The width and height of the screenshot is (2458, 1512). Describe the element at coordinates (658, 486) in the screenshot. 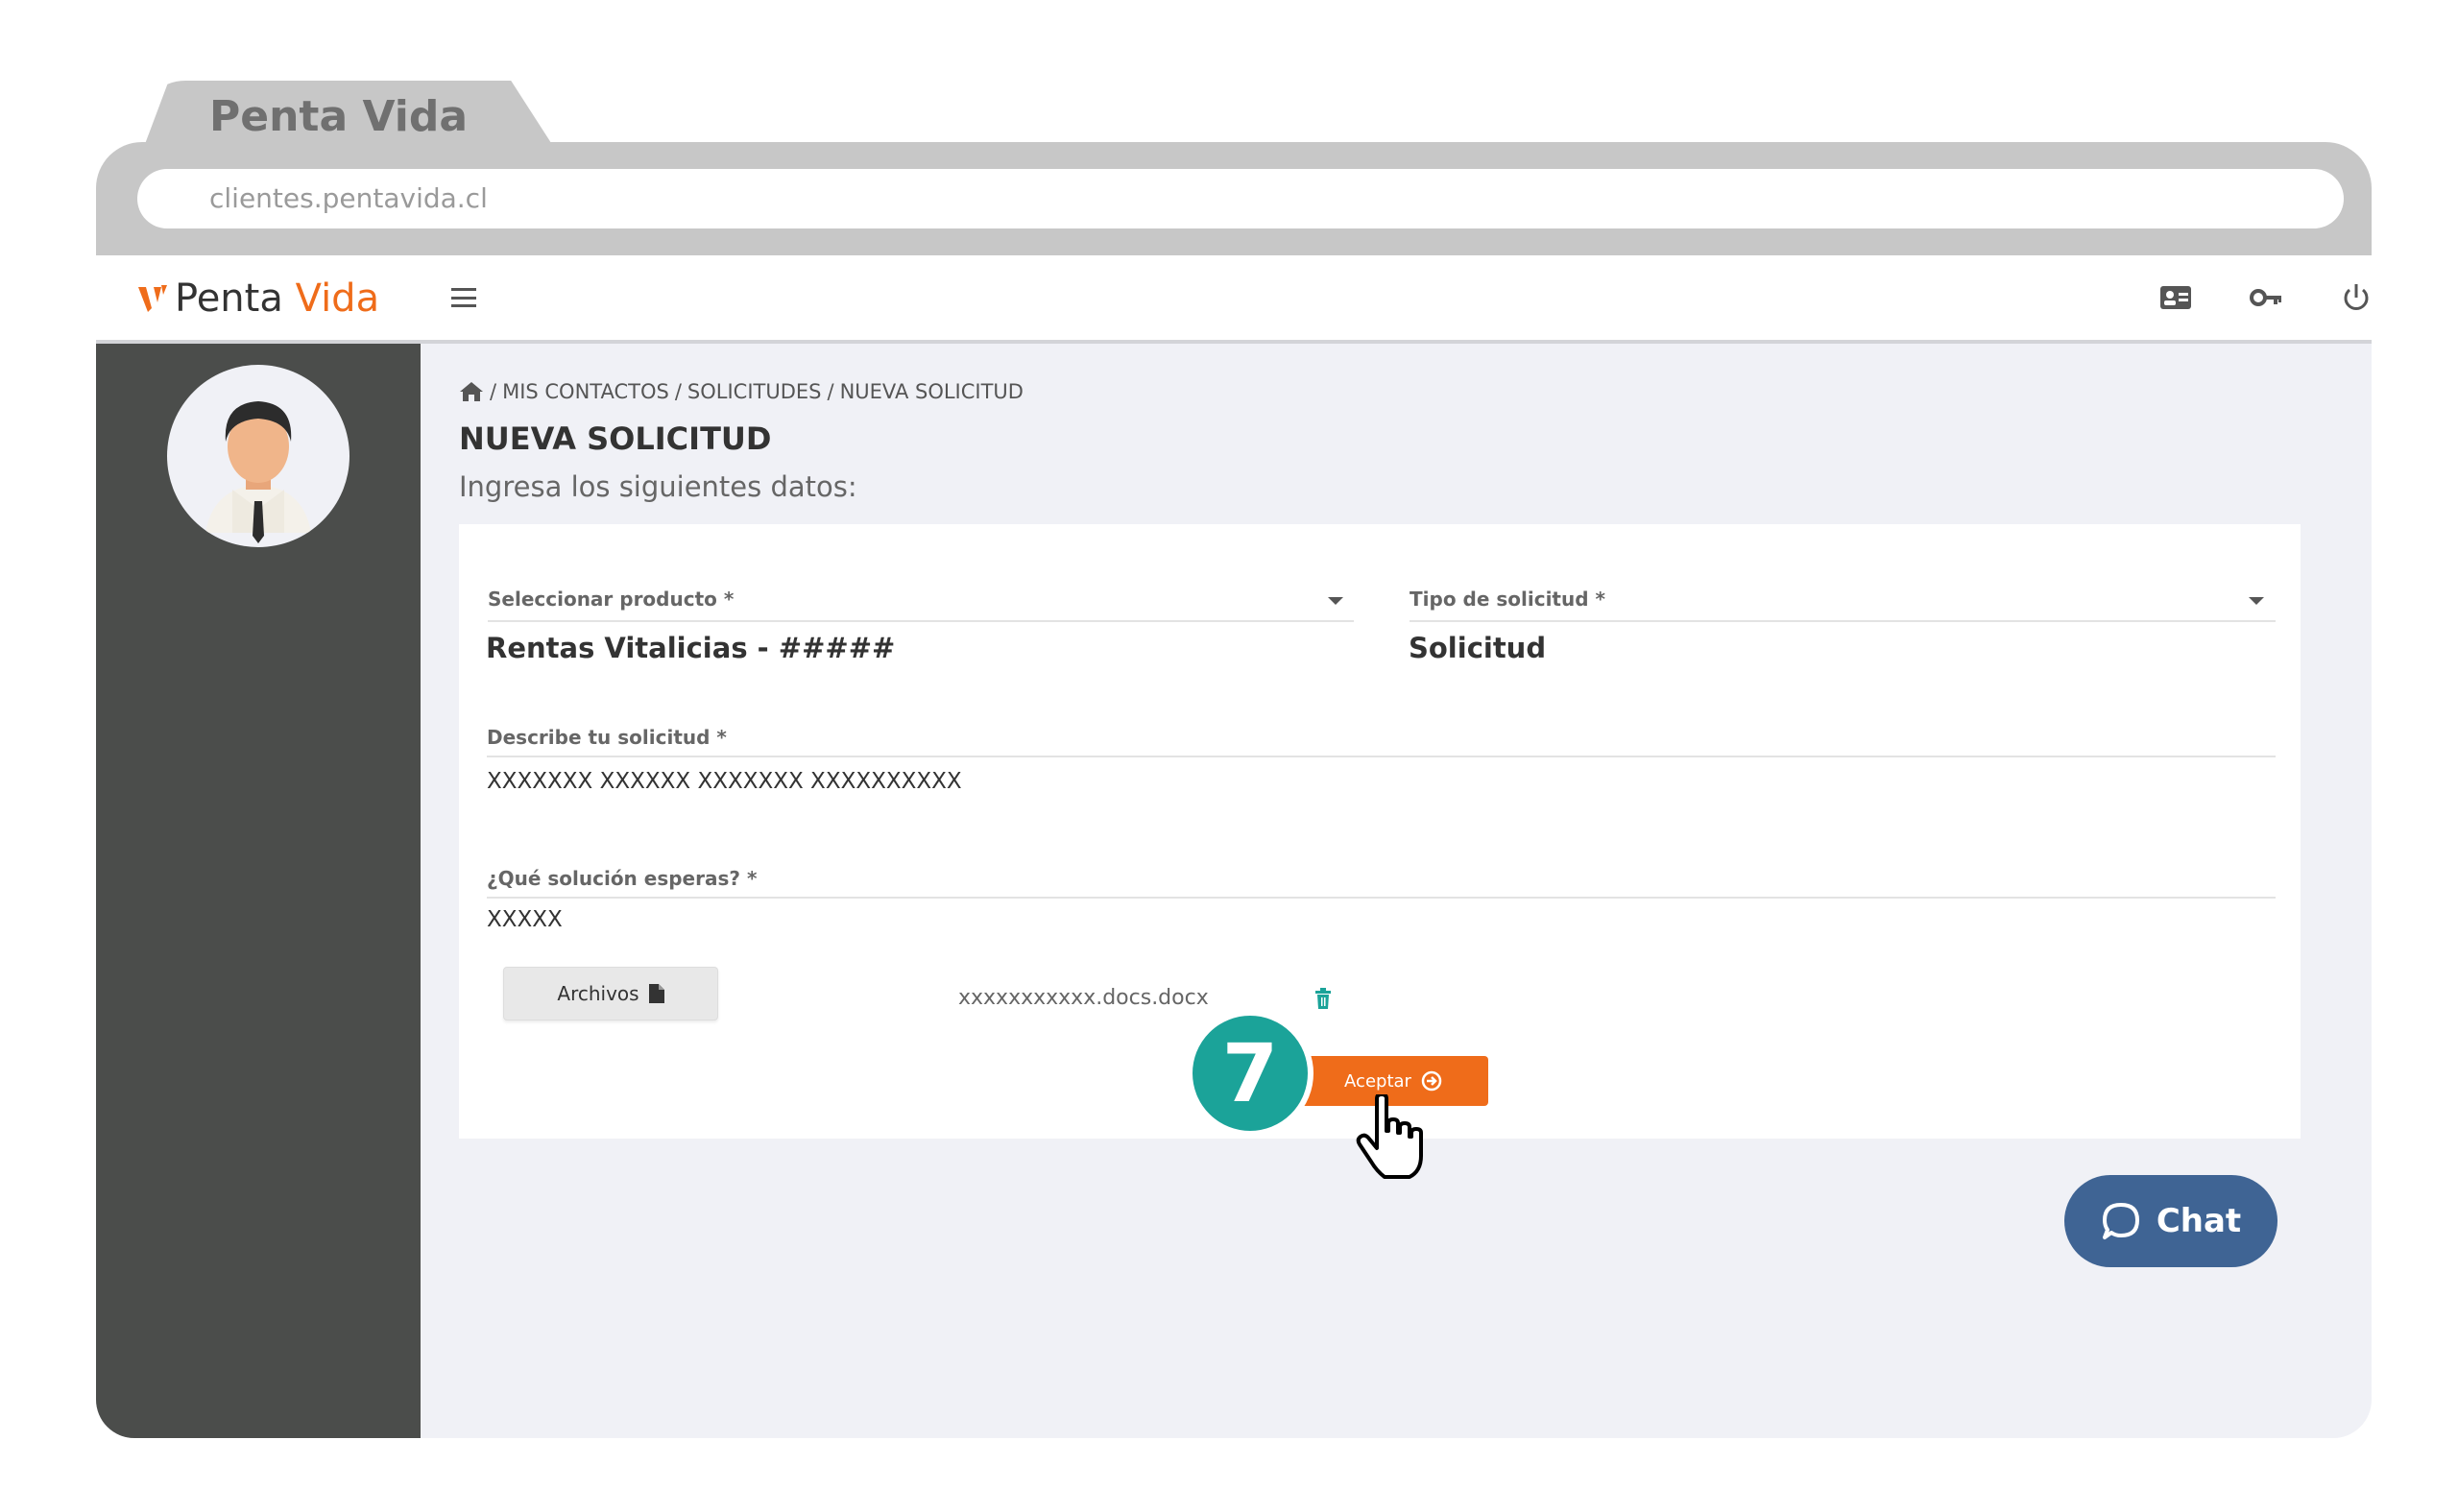

I see `page-subtitle: Ingresa los siguientes datos:` at that location.